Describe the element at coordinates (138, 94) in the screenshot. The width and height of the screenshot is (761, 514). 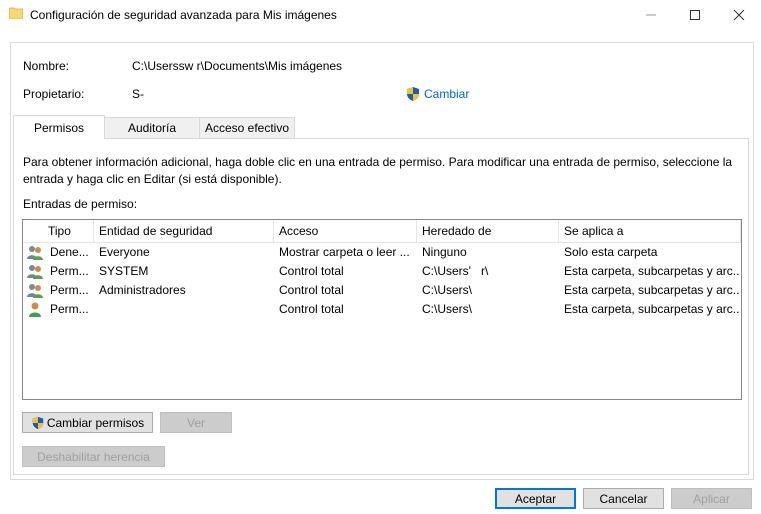
I see `owner-value: S-` at that location.